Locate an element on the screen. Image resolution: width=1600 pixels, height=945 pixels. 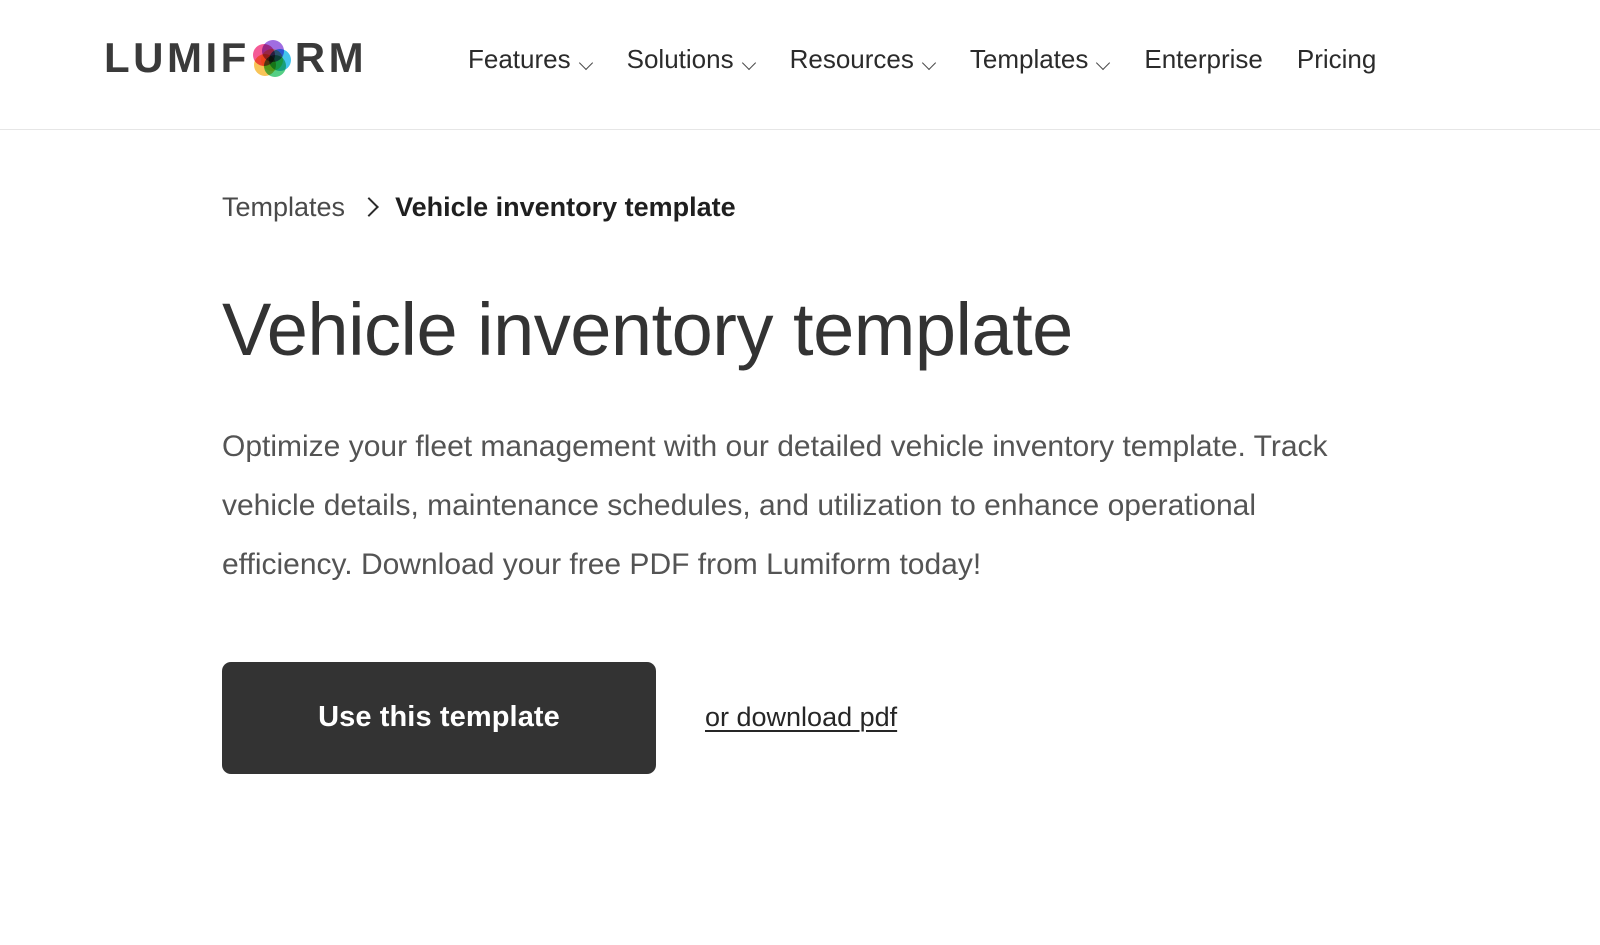
nav-item-label: Solutions is located at coordinates (680, 59).